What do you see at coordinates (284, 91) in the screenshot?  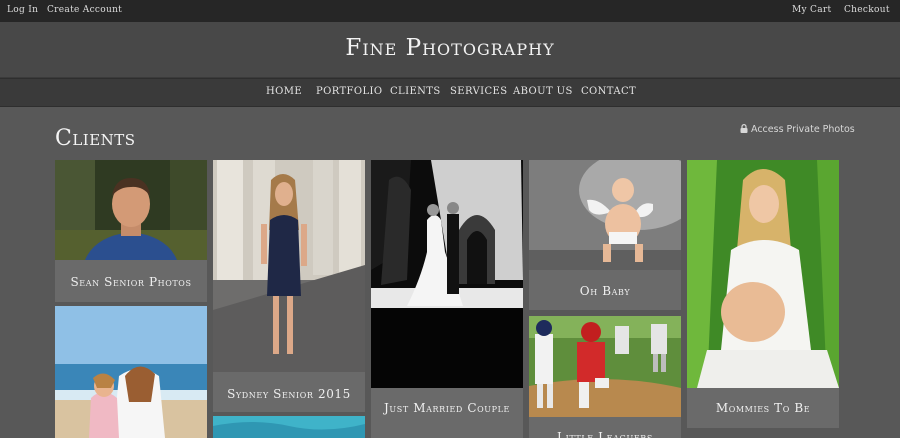 I see `nav-home: HOME` at bounding box center [284, 91].